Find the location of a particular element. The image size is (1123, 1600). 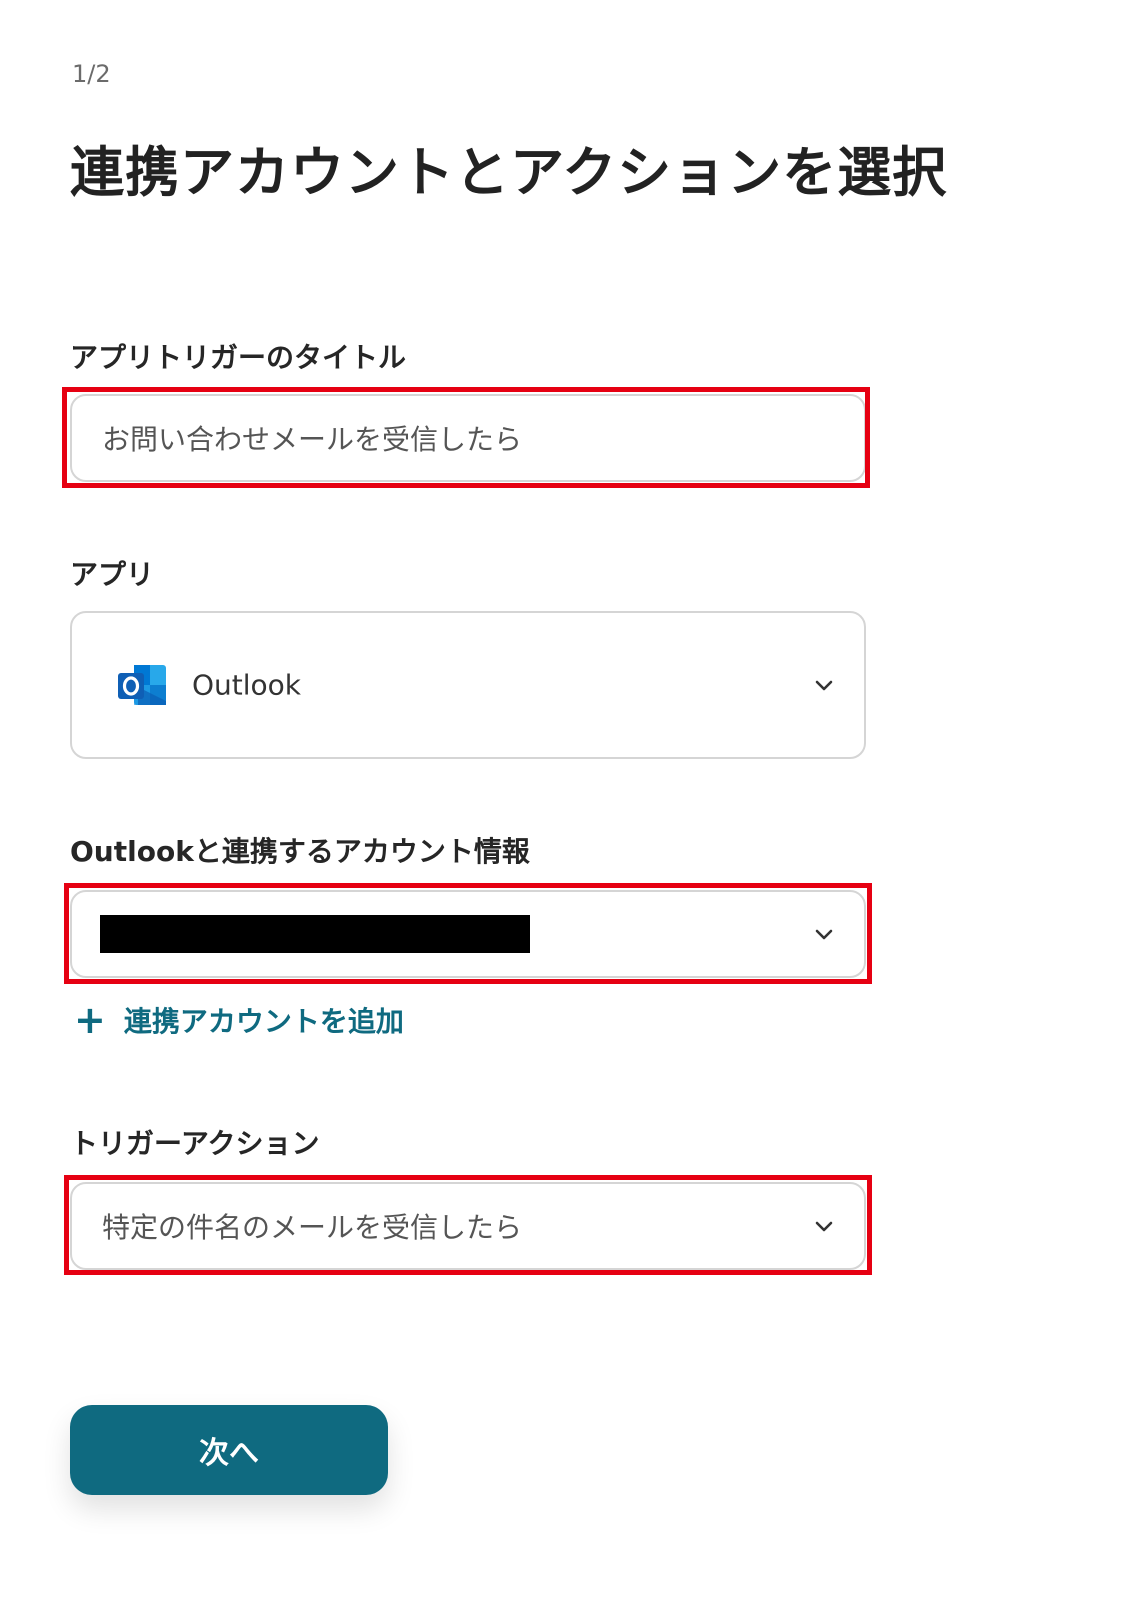

trigger-title-label: アプリトリガーのタイトル is located at coordinates (238, 357).